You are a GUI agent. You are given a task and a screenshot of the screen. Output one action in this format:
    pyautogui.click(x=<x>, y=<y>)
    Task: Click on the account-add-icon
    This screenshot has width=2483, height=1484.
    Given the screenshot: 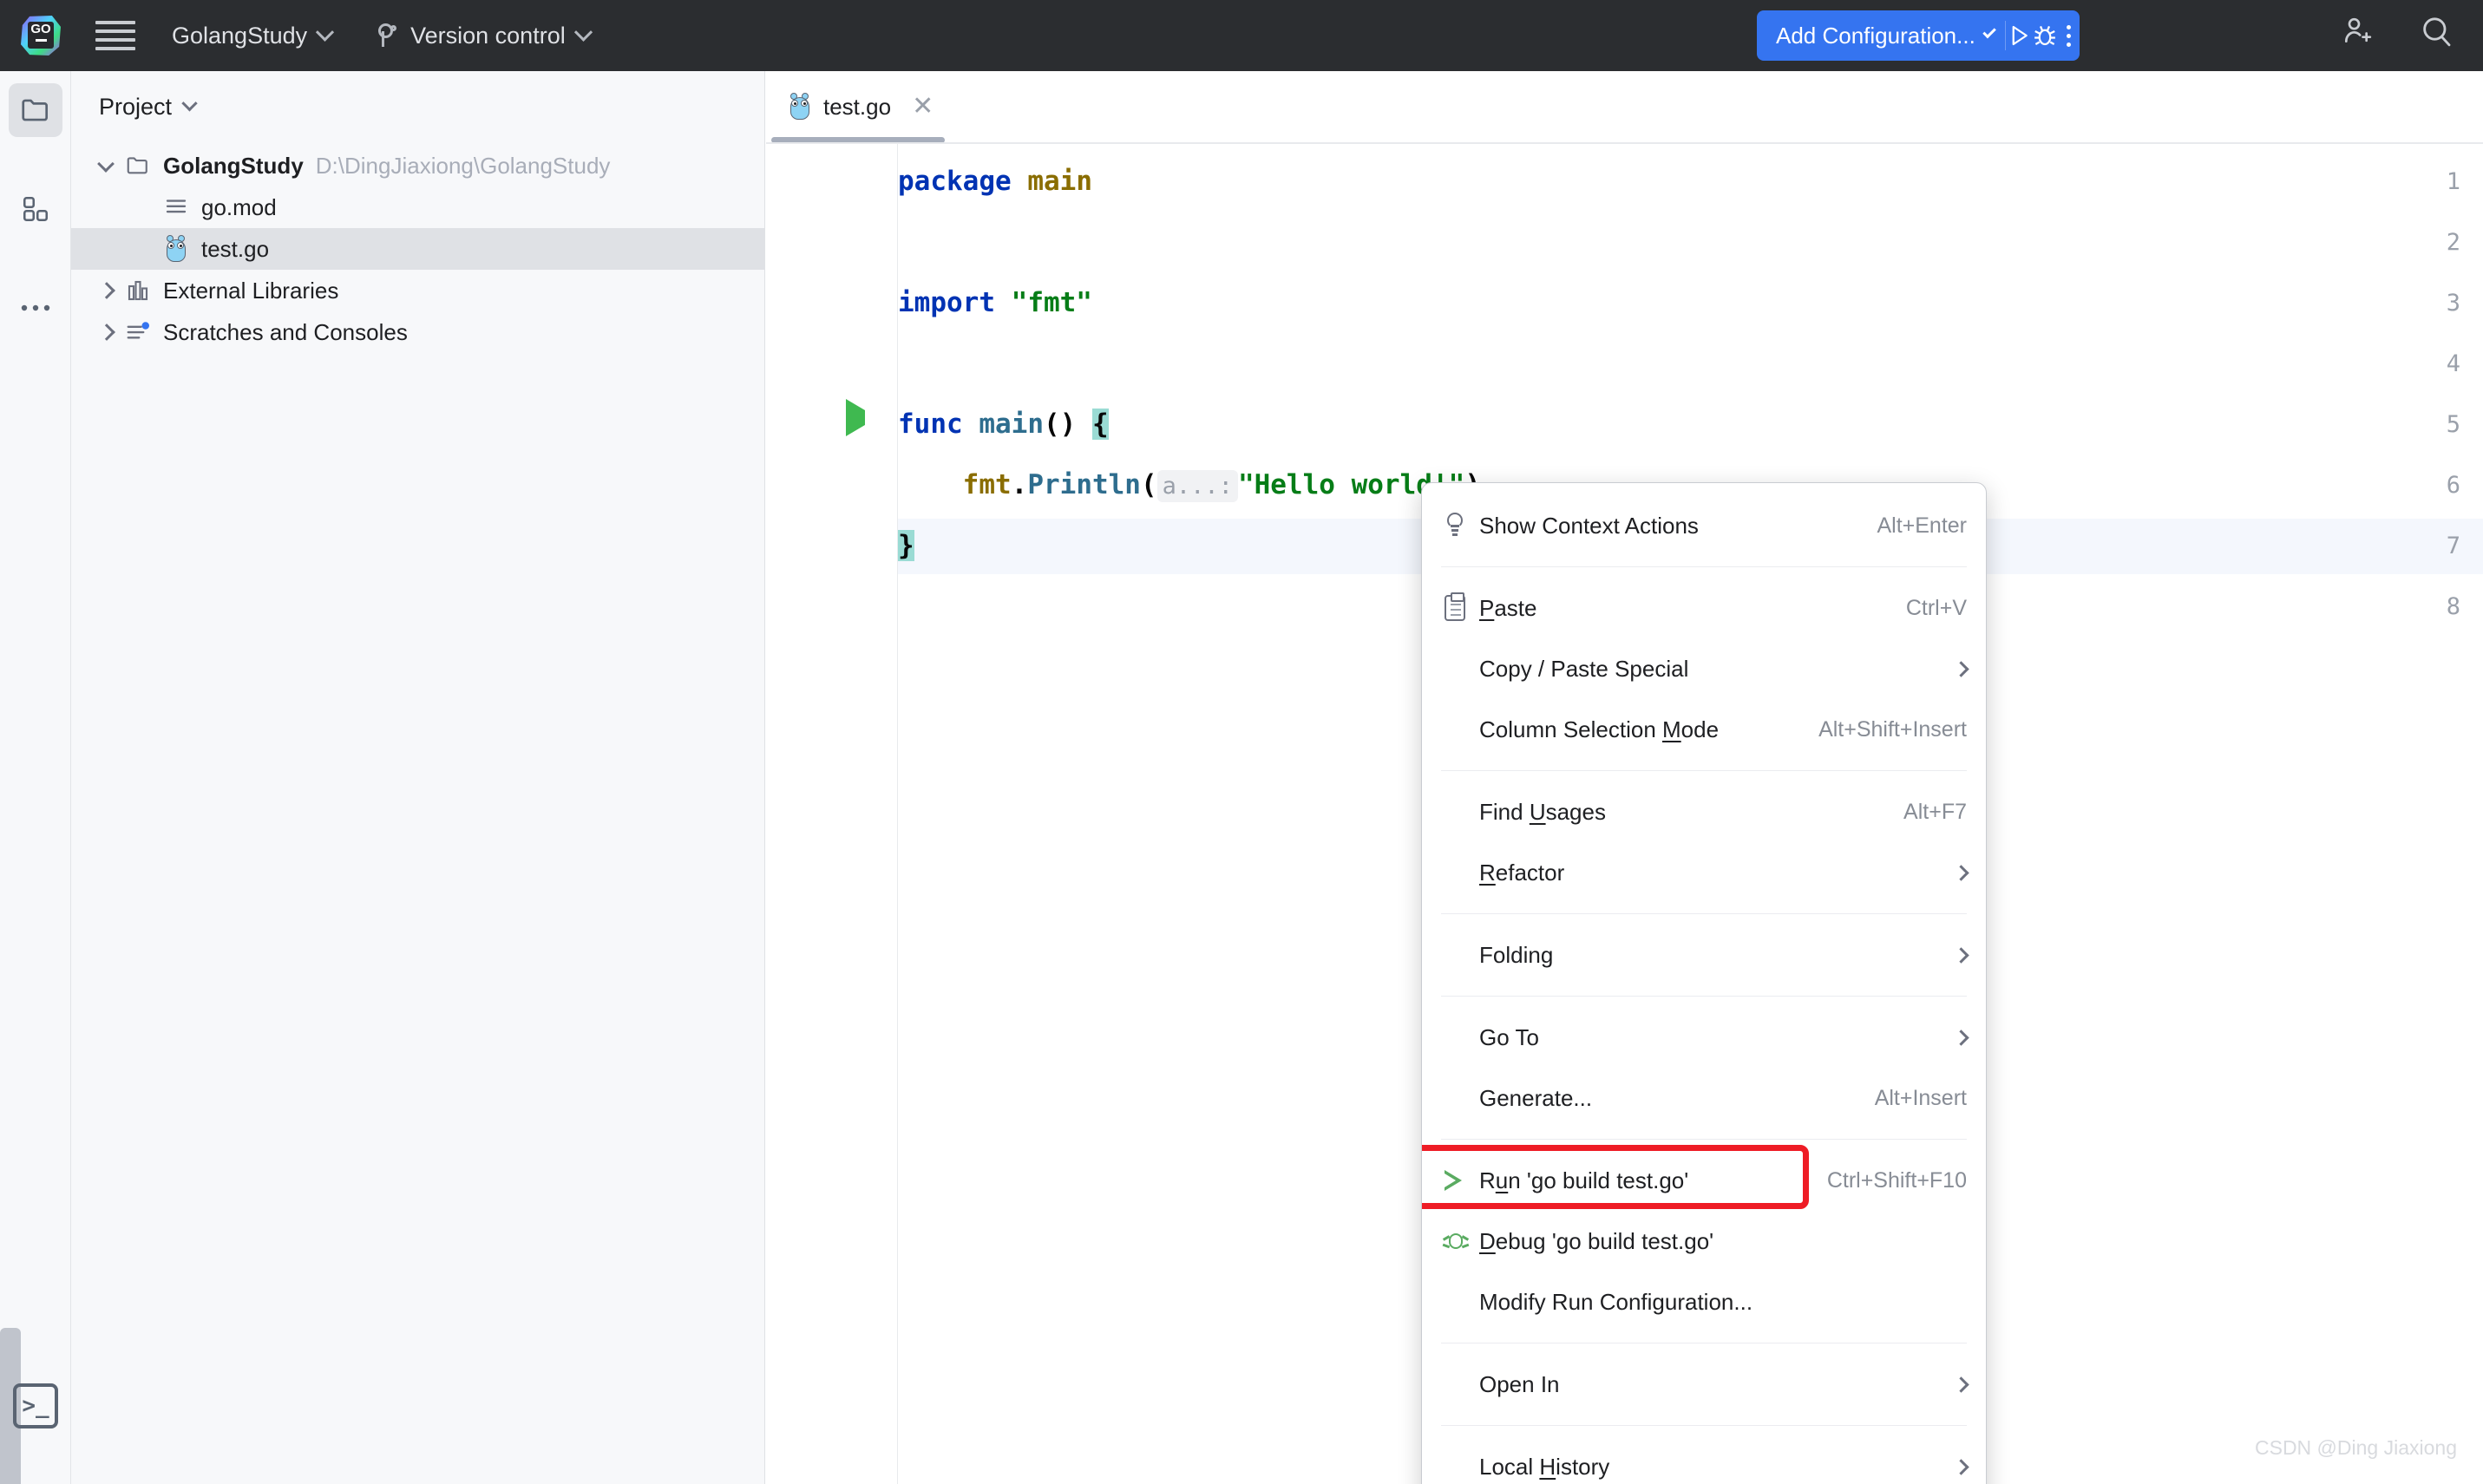 What is the action you would take?
    pyautogui.click(x=2356, y=31)
    